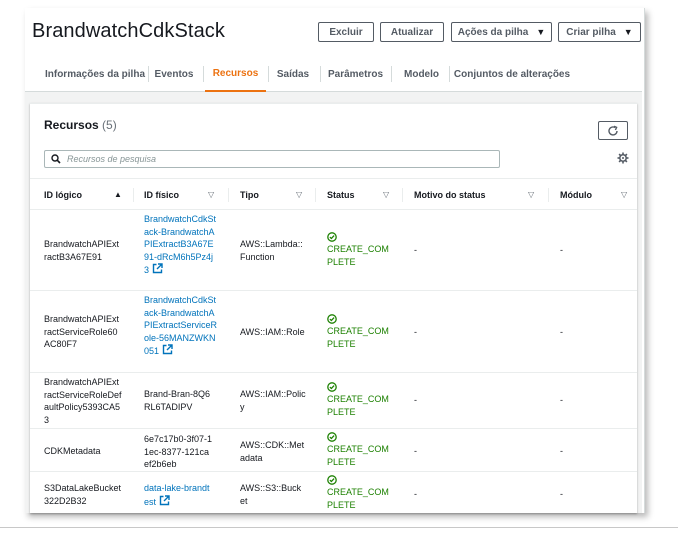 The height and width of the screenshot is (537, 678). I want to click on delete-button-label: Excluir, so click(346, 32).